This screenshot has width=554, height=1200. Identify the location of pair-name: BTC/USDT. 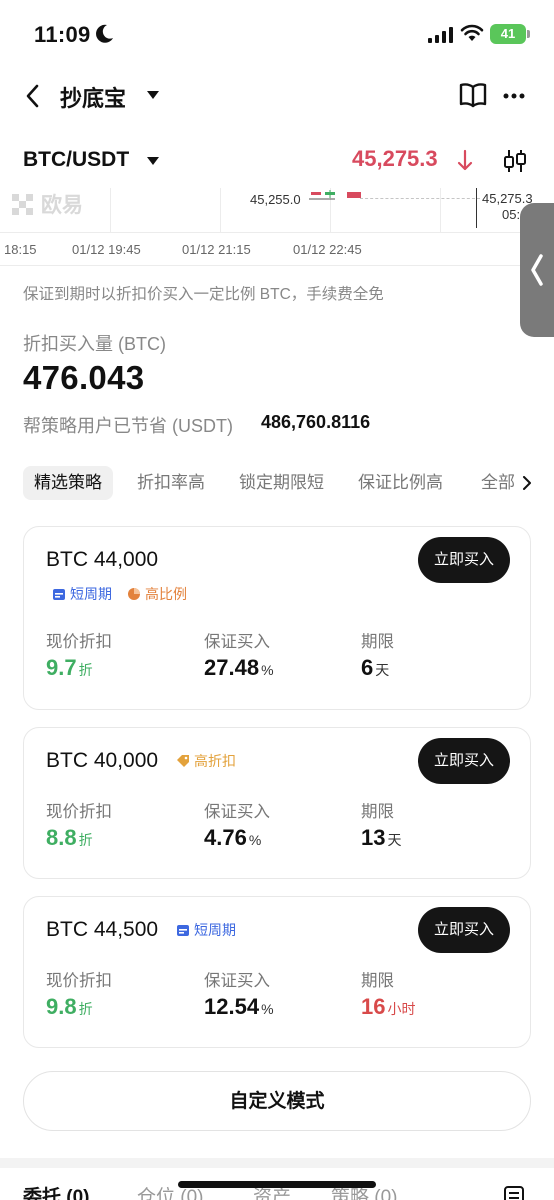
(76, 160).